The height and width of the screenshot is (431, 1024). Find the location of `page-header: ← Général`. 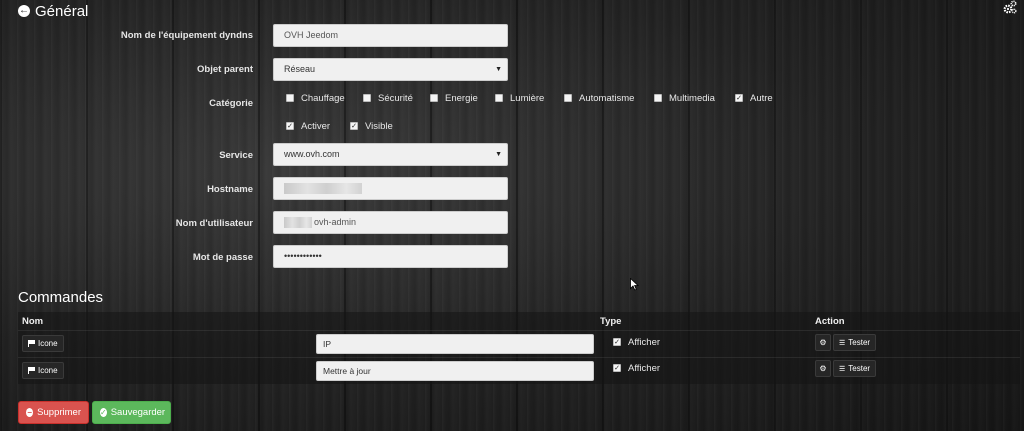

page-header: ← Général is located at coordinates (53, 11).